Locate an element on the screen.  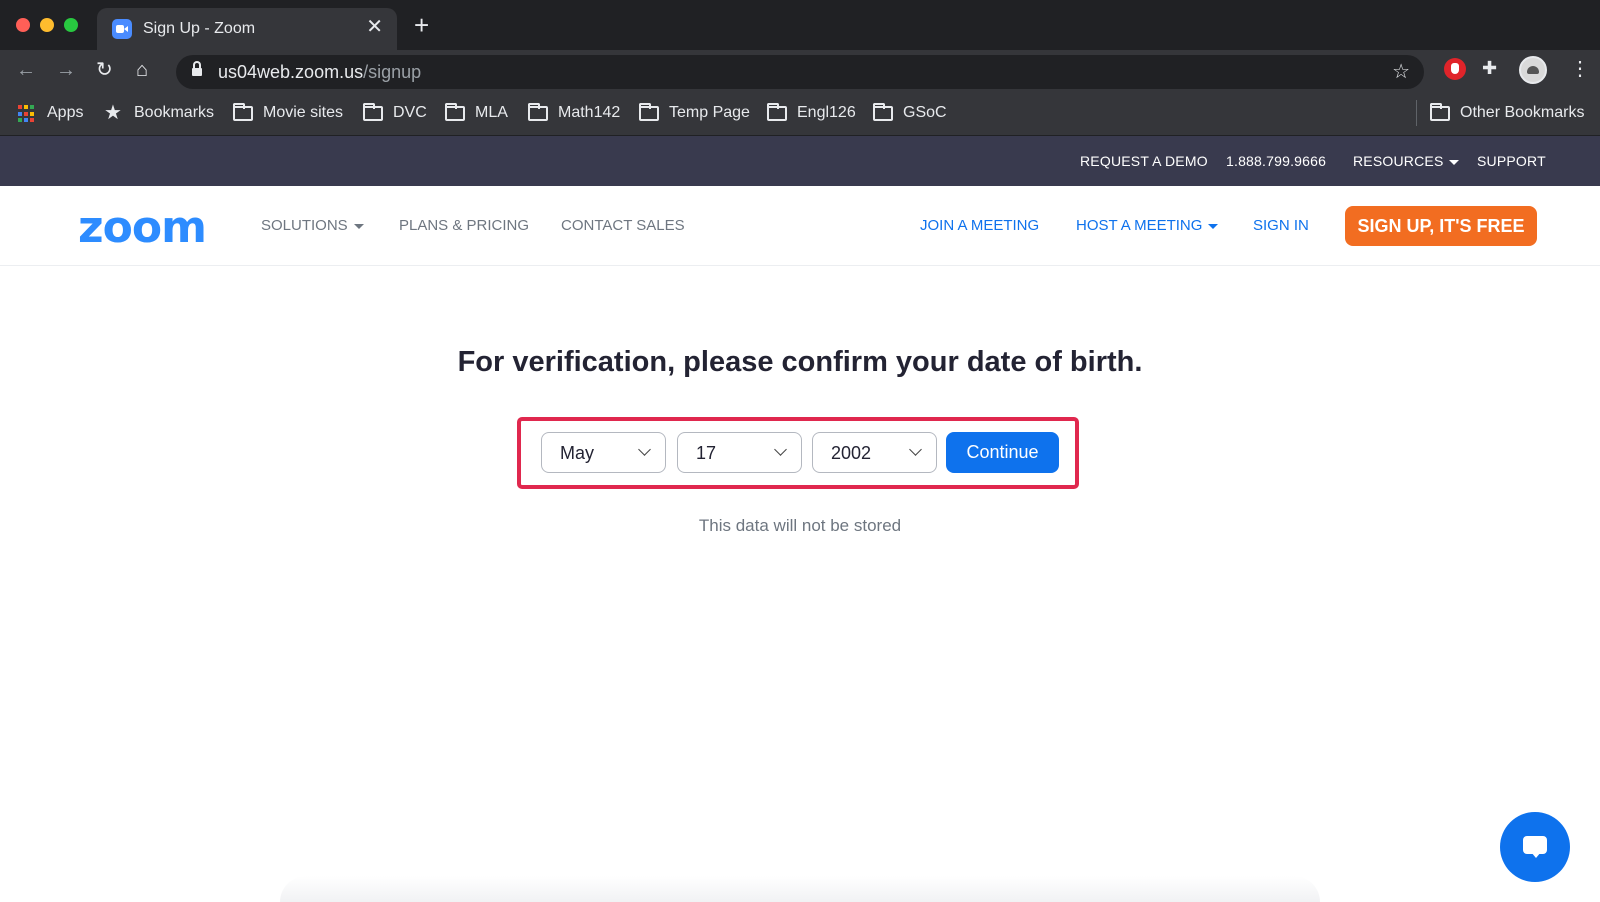
support-link: SUPPORT is located at coordinates (1511, 161).